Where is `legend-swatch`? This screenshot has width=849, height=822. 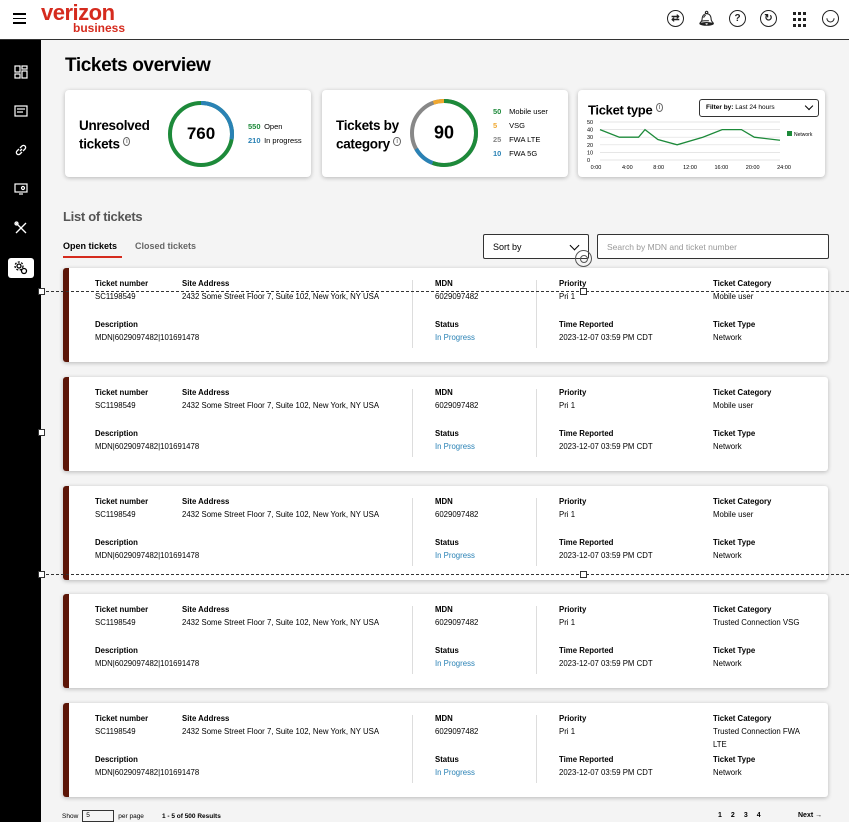
legend-swatch is located at coordinates (789, 133).